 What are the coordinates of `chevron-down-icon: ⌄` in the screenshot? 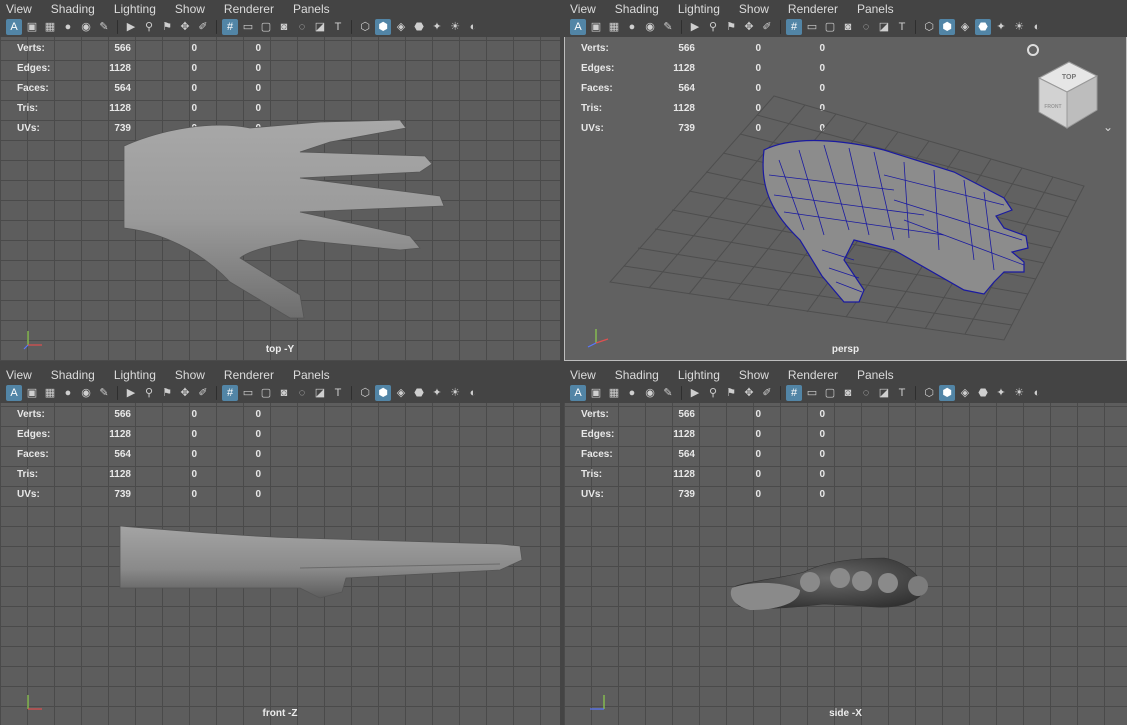 It's located at (1108, 127).